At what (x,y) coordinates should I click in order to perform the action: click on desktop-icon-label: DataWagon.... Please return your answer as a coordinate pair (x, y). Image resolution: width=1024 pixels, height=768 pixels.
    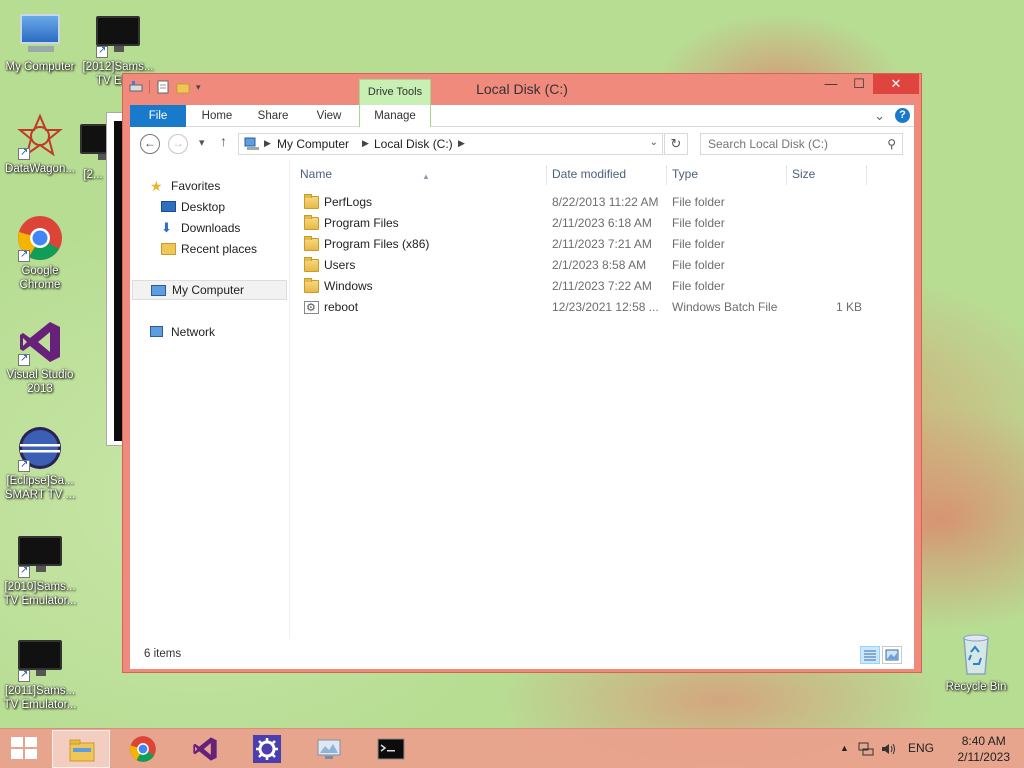
    Looking at the image, I should click on (40, 169).